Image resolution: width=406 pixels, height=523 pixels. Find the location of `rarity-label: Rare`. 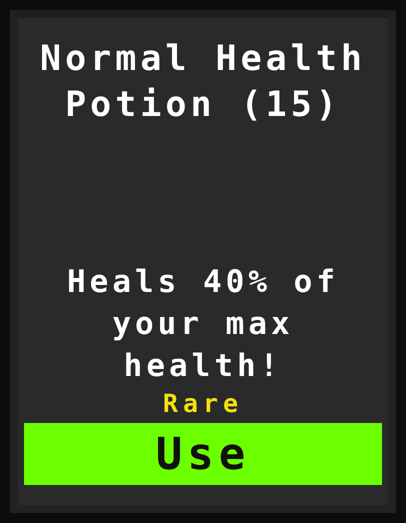

rarity-label: Rare is located at coordinates (203, 404).